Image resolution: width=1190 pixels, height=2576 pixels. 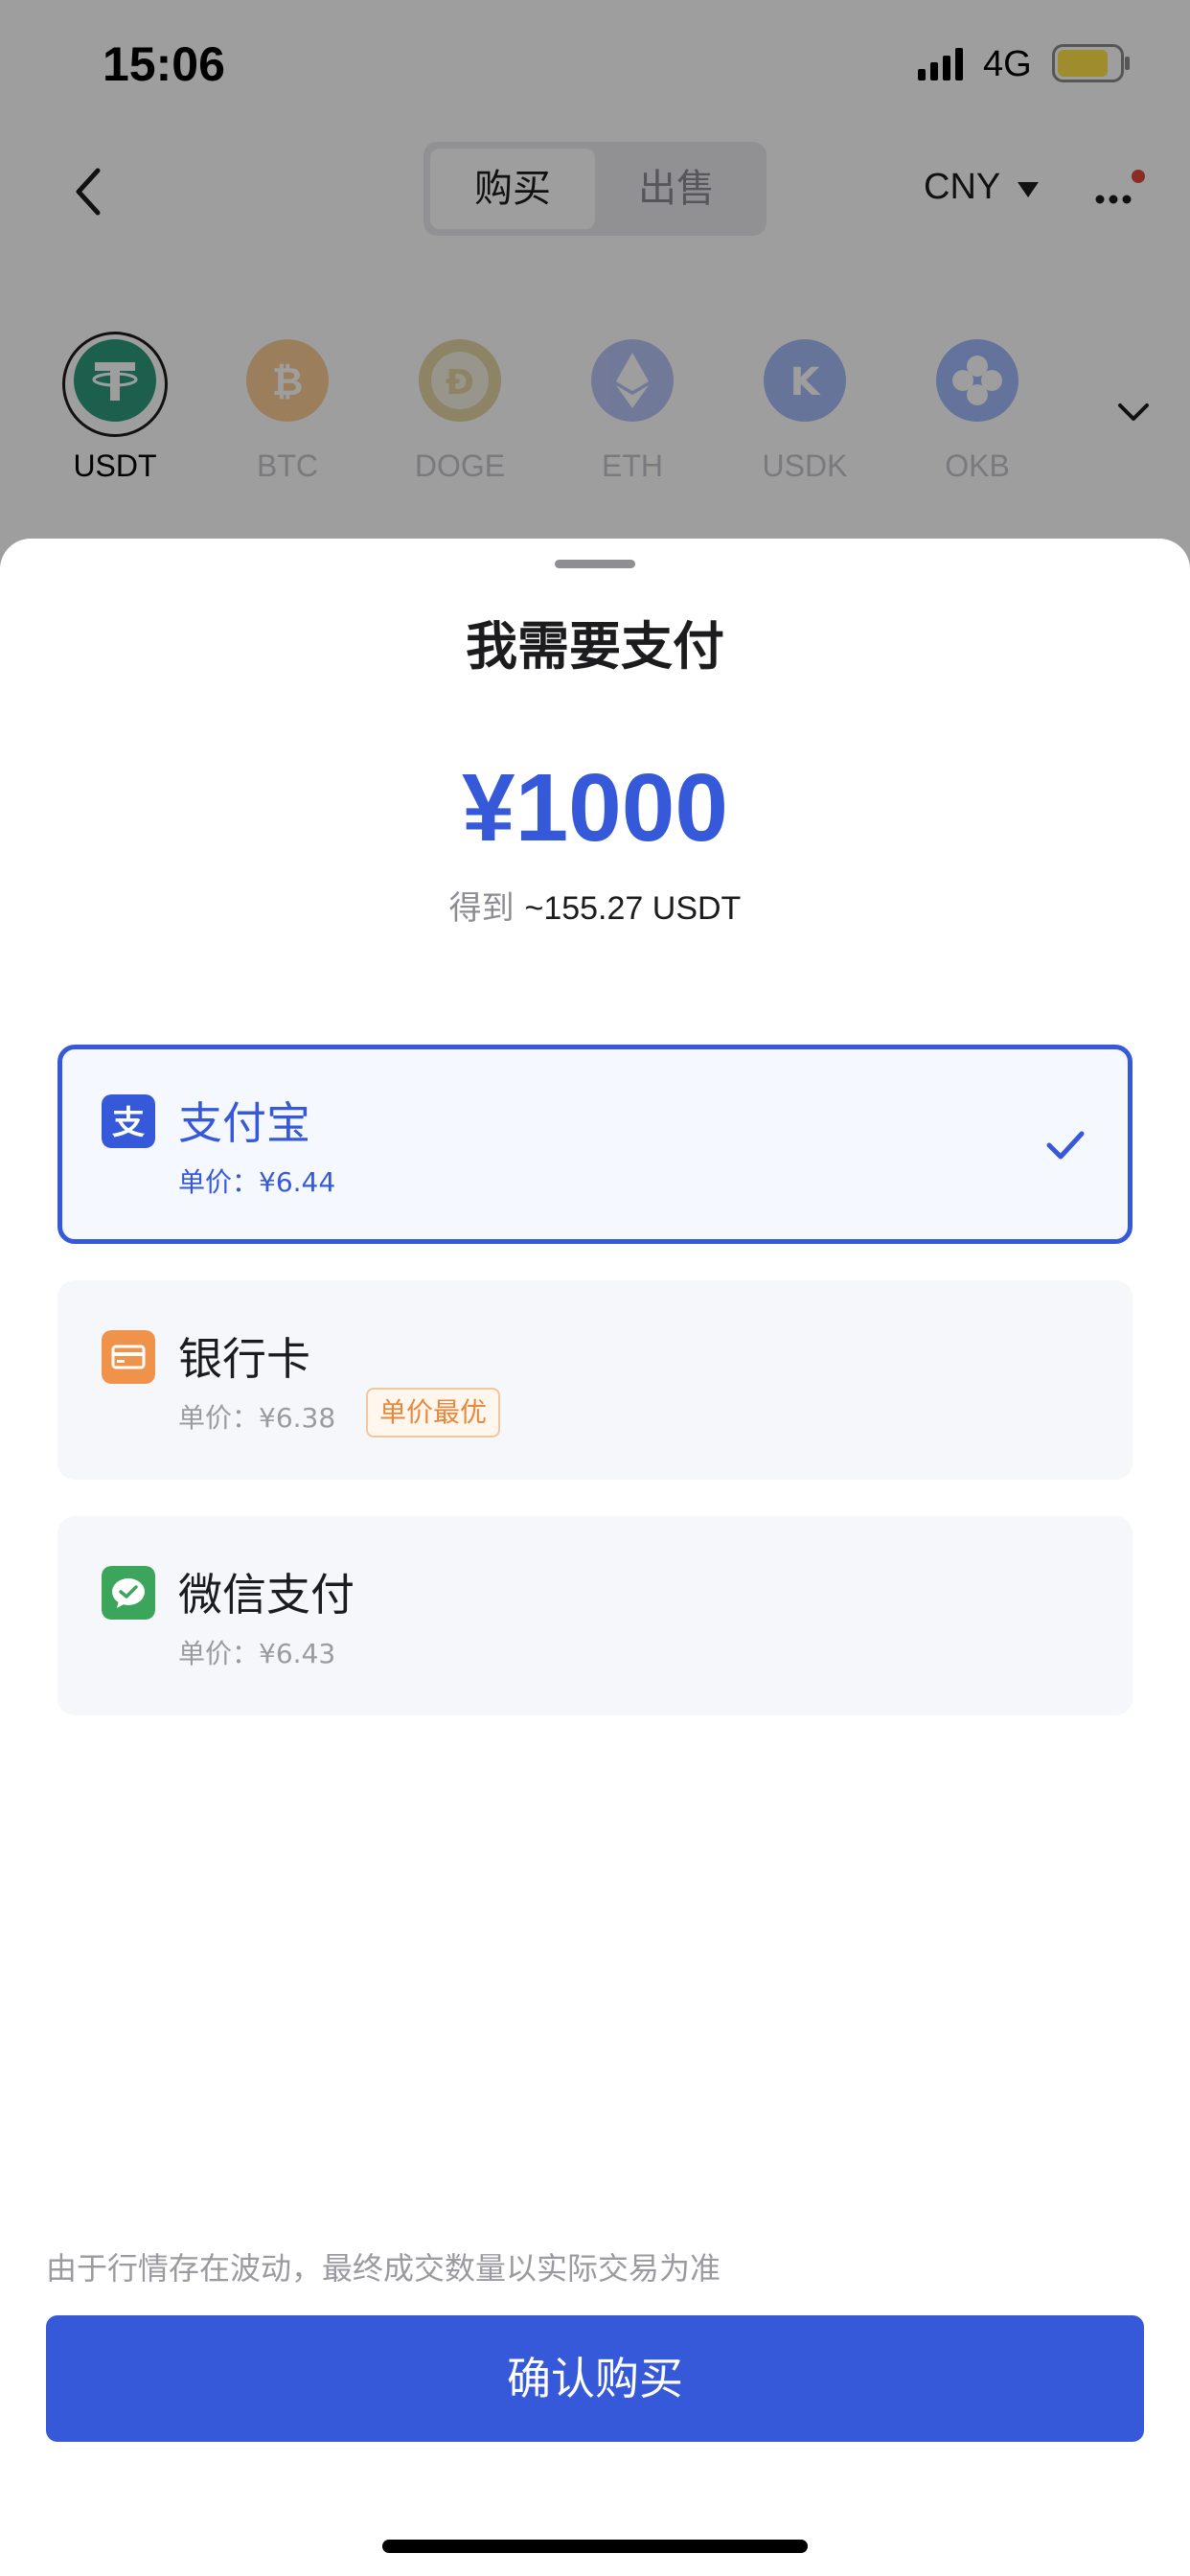 What do you see at coordinates (595, 646) in the screenshot?
I see `sheet-title: 我需要支付` at bounding box center [595, 646].